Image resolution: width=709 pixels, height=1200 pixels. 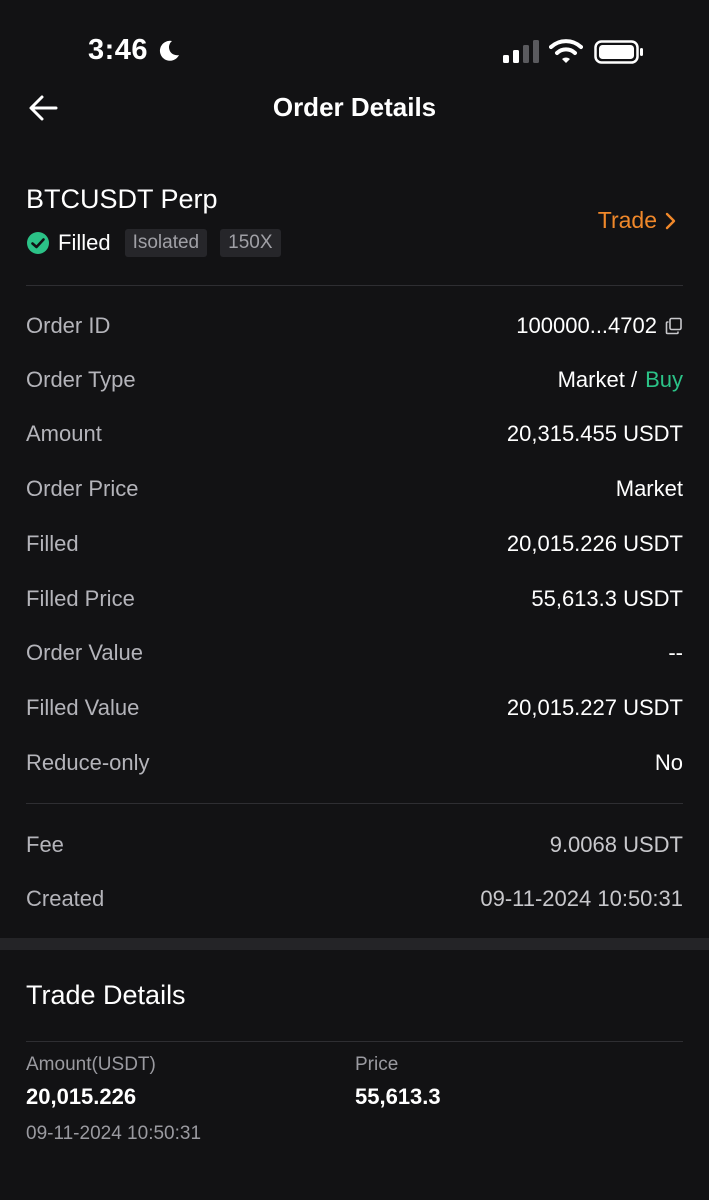 I want to click on detail-value: 20,015.226 USDT, so click(x=594, y=543).